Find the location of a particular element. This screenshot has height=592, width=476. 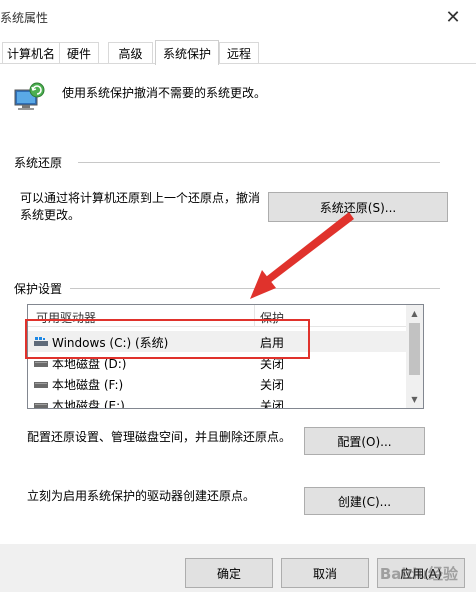

drive-status: 启用 is located at coordinates (272, 343).